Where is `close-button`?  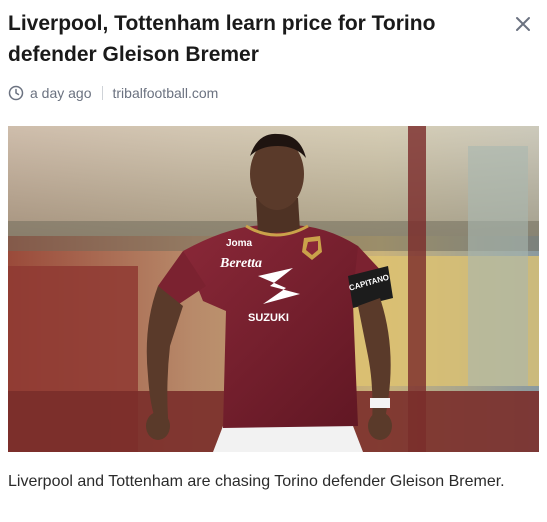
close-button is located at coordinates (523, 24).